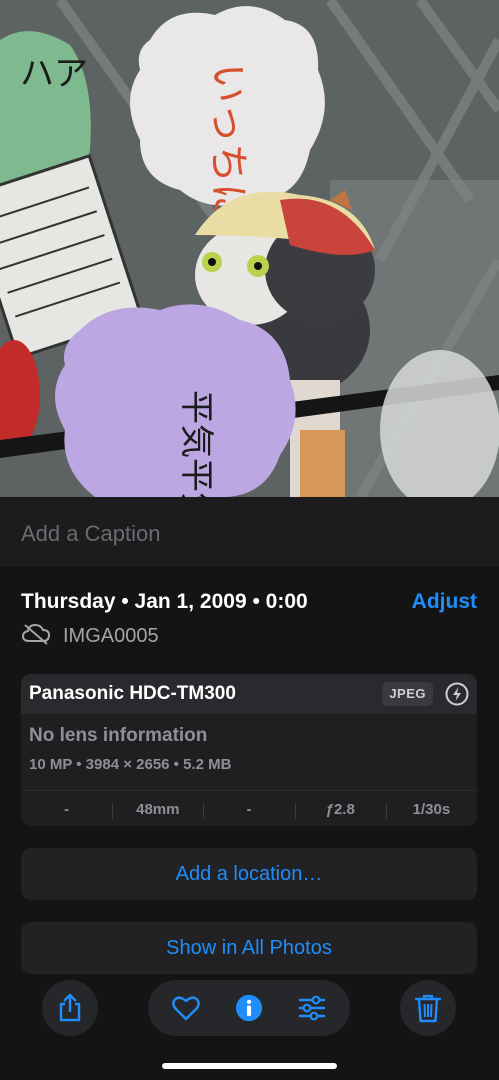 The width and height of the screenshot is (499, 1080). I want to click on share-button, so click(70, 1008).